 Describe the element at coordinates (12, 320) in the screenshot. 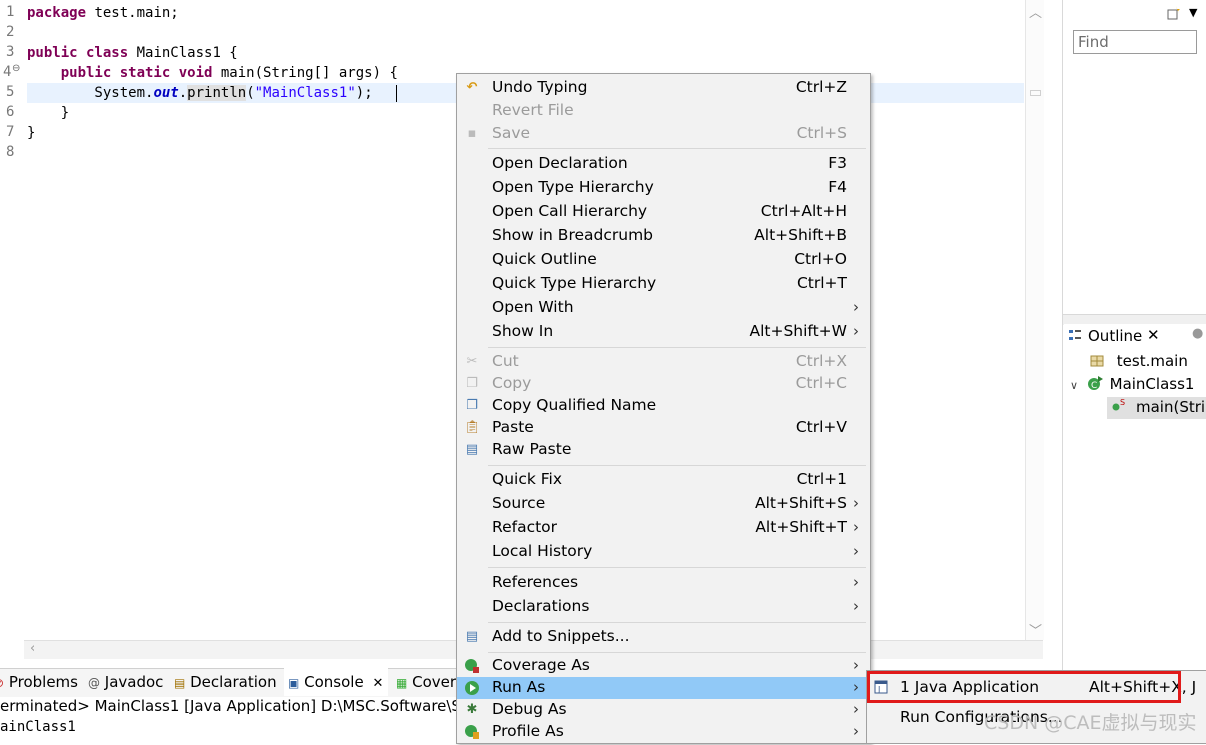

I see `line-number-gutter: 1 2 3 4 ⊖ 5 6 7 8` at that location.